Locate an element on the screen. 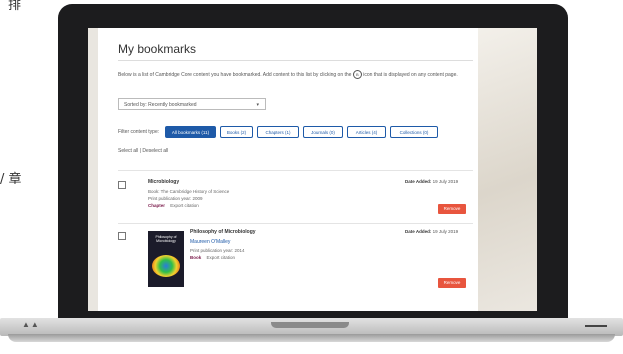 The width and height of the screenshot is (623, 354). sort-label: Sorted by: Recently bookmarked is located at coordinates (160, 105).